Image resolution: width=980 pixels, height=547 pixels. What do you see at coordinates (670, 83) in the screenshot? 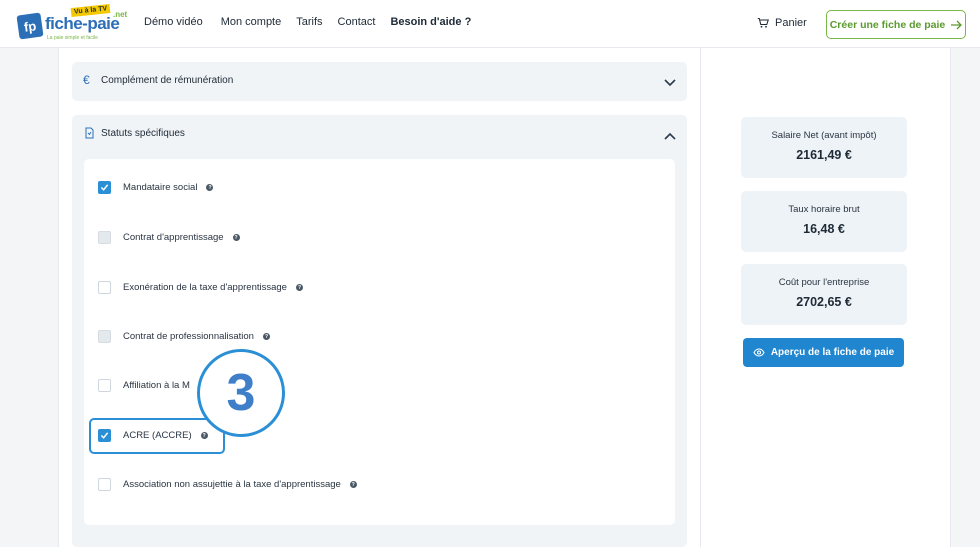
I see `chevron-down-icon` at bounding box center [670, 83].